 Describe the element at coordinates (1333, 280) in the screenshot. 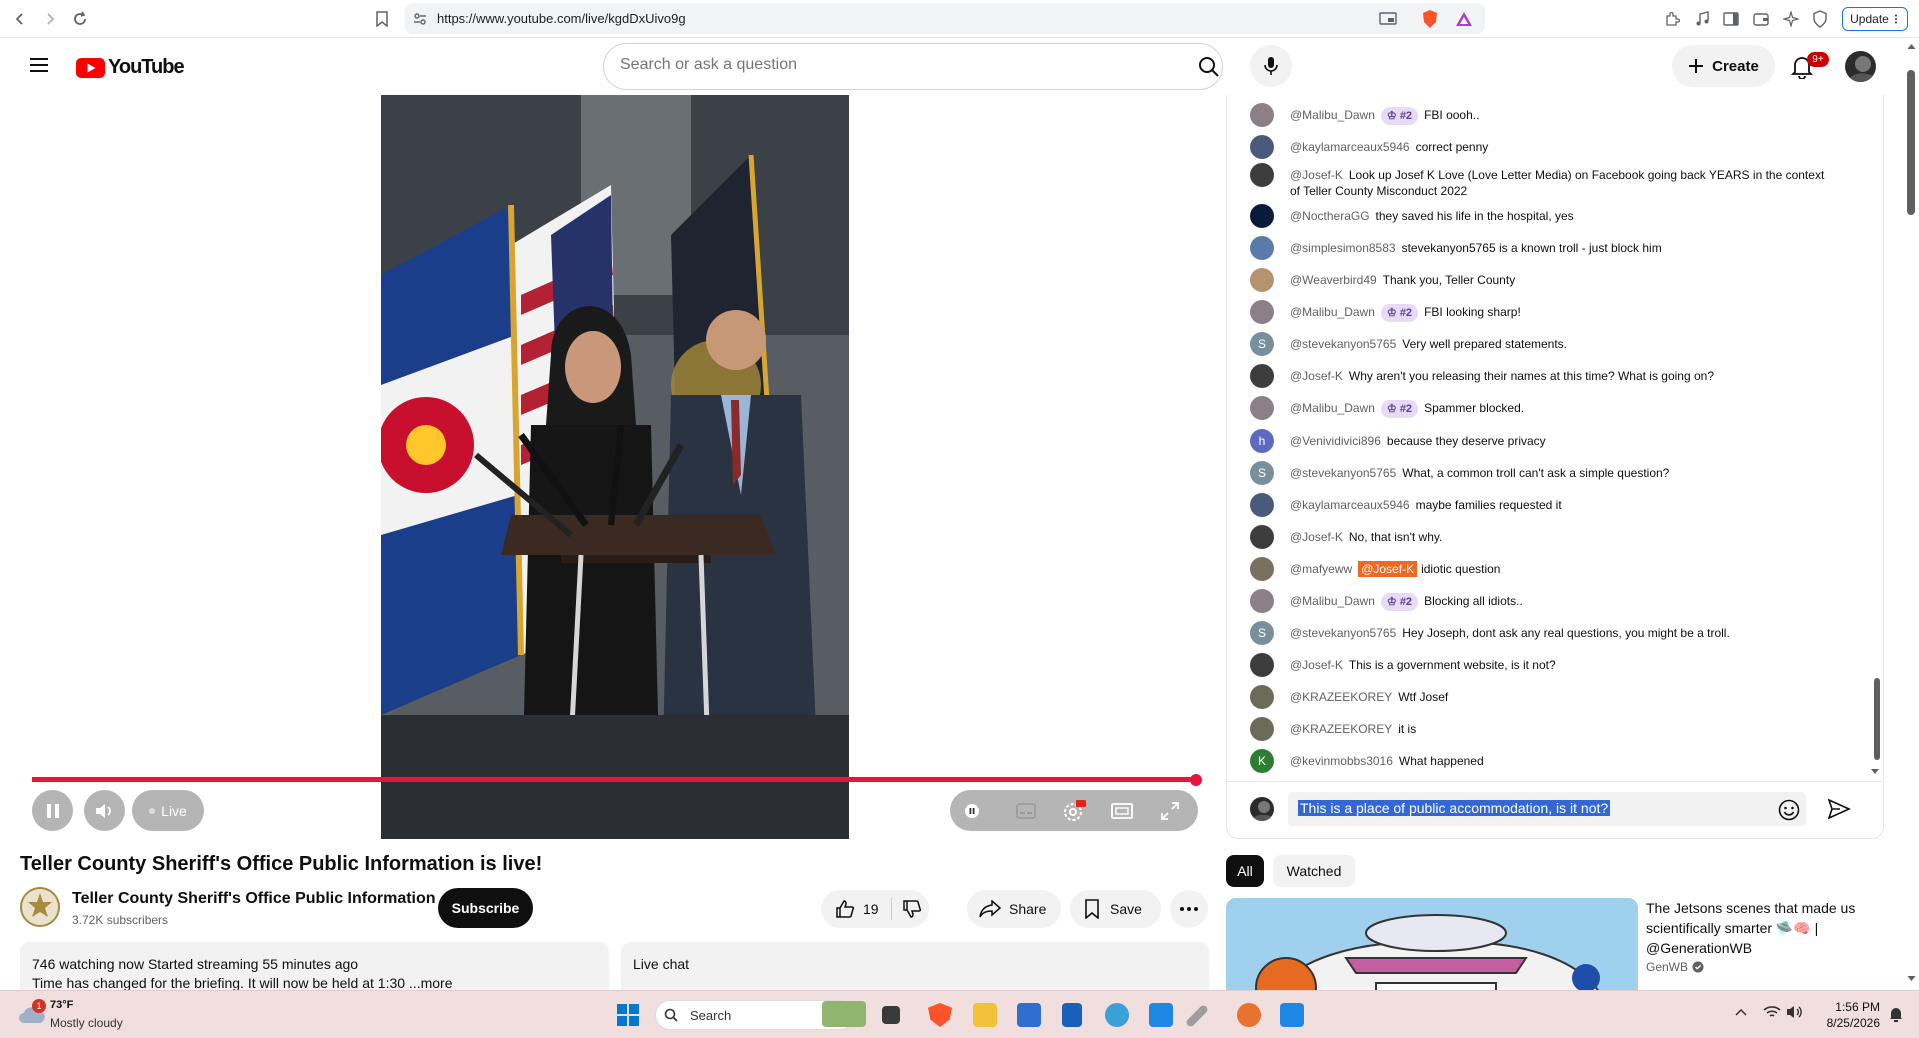

I see `chat-author-name: @Weaverbird49` at that location.